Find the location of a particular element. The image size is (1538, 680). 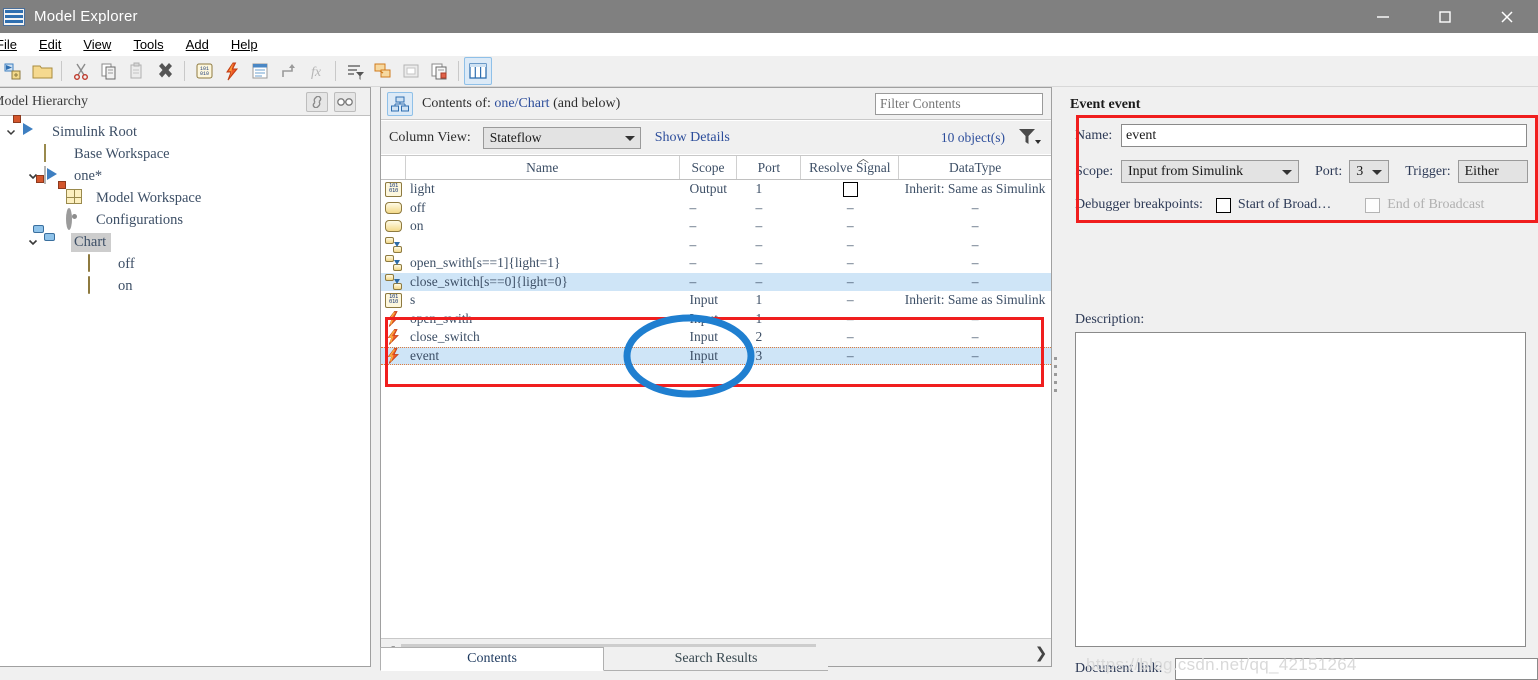

watermark-text: https://blog.csdn.net/qq_42151264 is located at coordinates (1221, 664).